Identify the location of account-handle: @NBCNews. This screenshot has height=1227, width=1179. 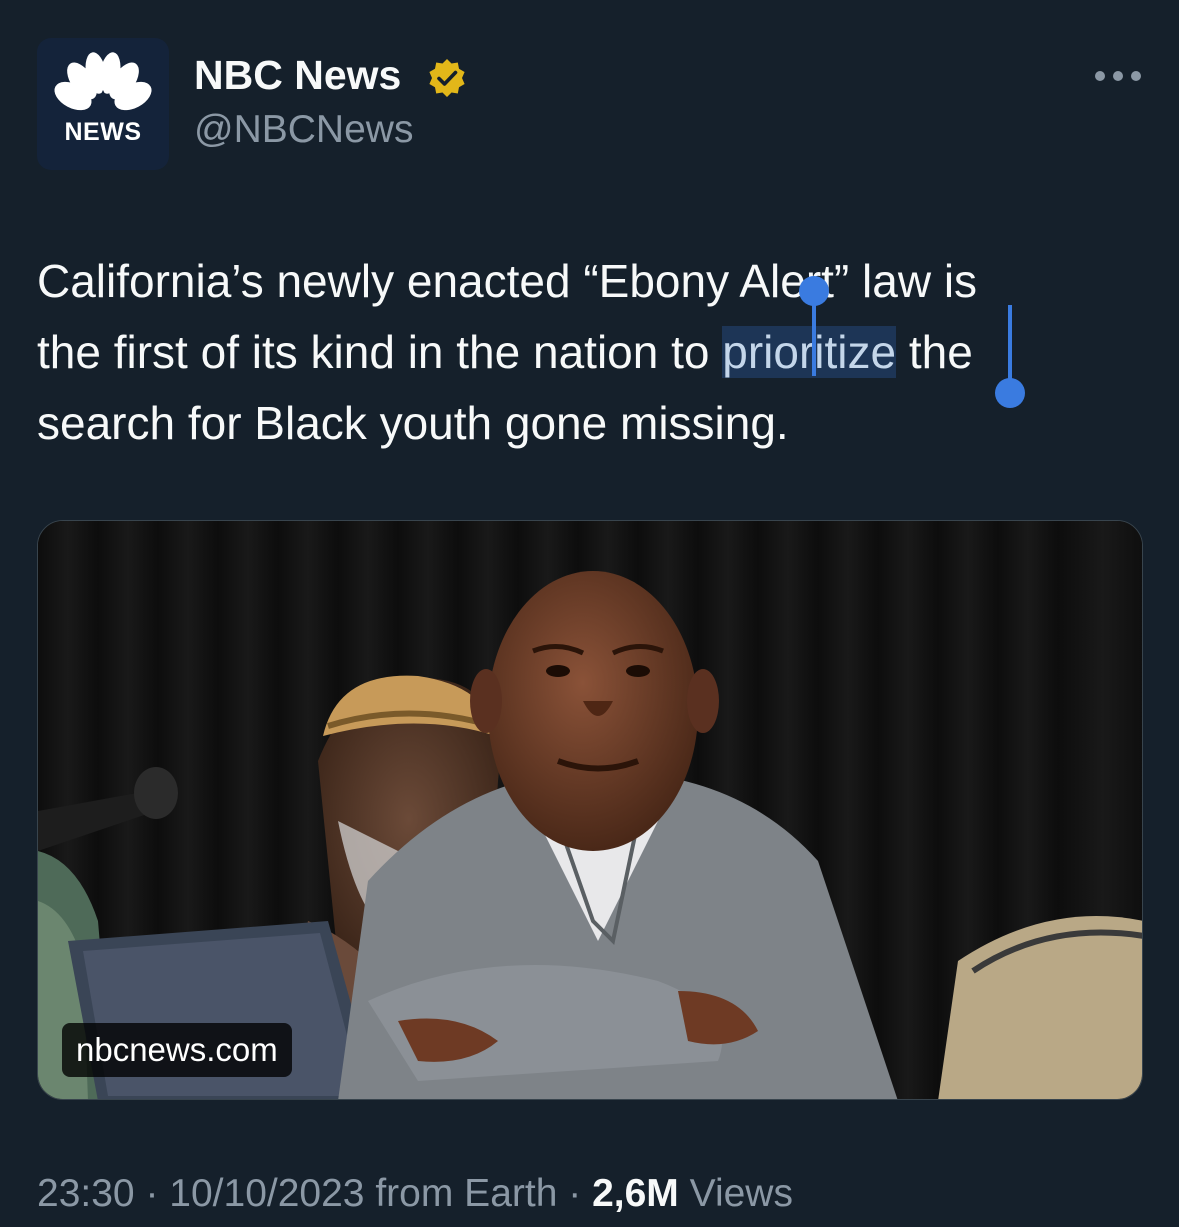
(303, 130).